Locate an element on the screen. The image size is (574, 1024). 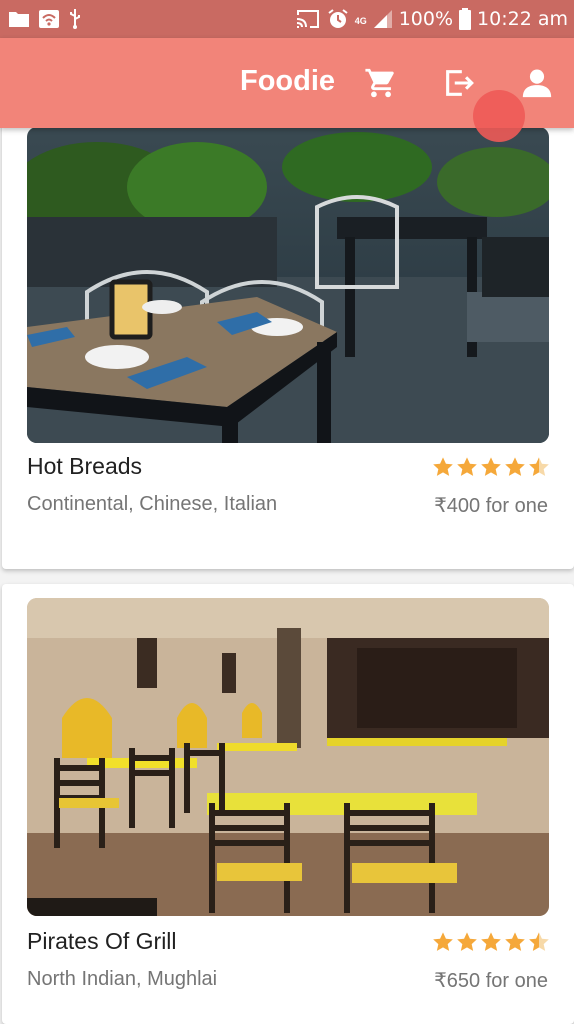
app-bar: Foodie is located at coordinates (287, 90).